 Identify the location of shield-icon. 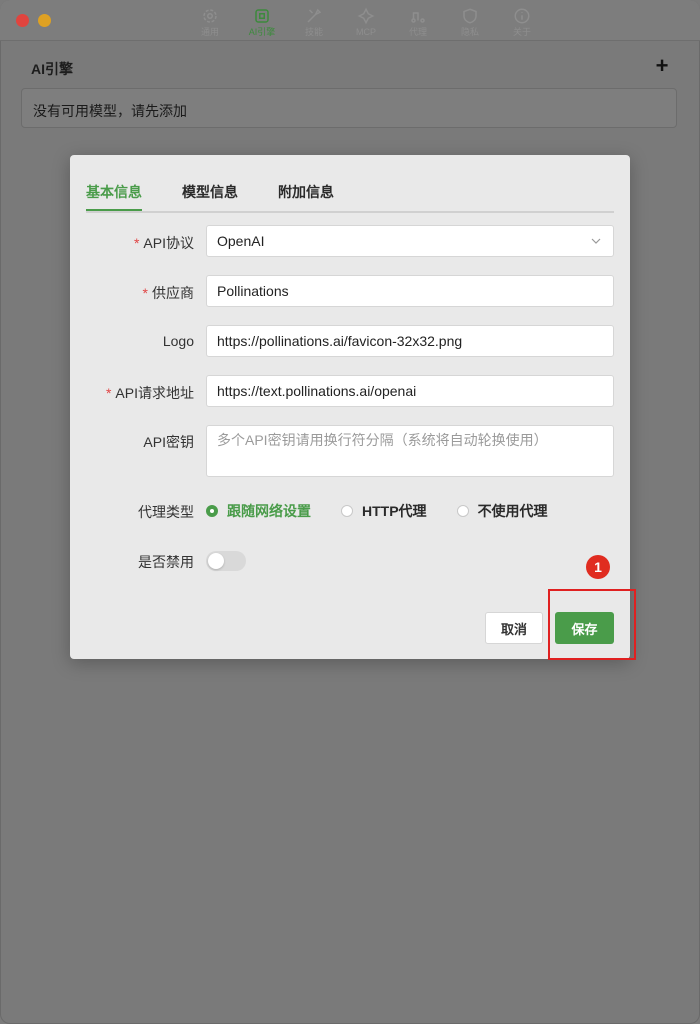
(470, 16).